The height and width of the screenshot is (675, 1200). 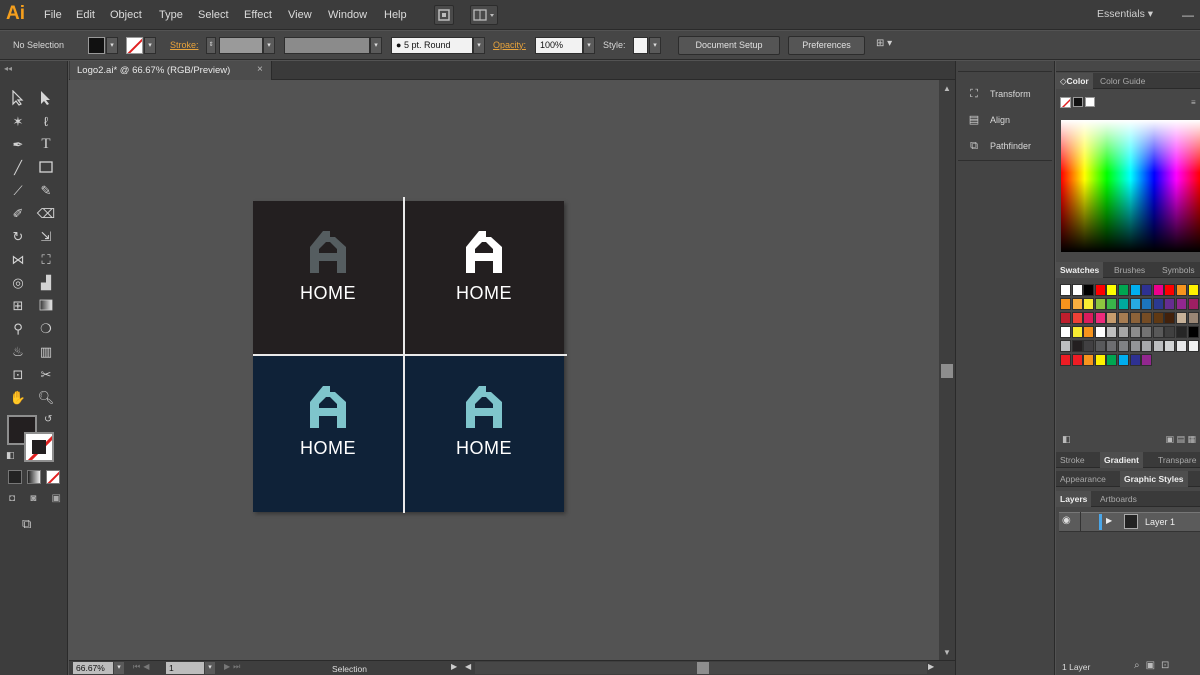 I want to click on brush-dropdown: ▾, so click(x=479, y=45).